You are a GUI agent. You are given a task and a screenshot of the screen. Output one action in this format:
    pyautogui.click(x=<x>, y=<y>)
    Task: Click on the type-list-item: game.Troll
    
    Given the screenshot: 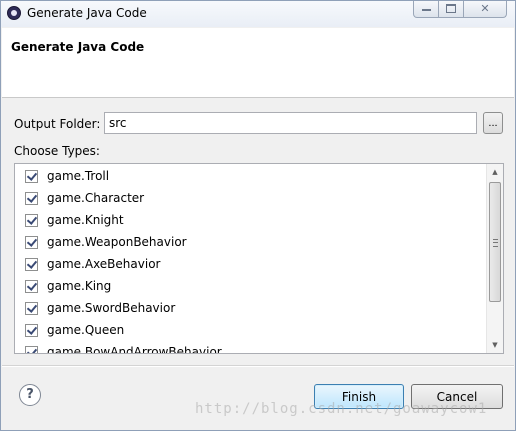 What is the action you would take?
    pyautogui.click(x=250, y=176)
    